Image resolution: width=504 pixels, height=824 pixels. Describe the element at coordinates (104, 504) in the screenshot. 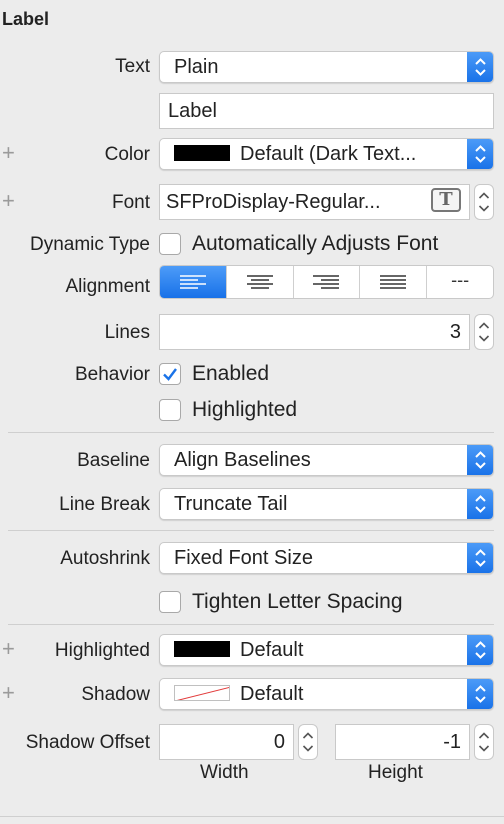

I see `line-break-label: Line Break` at that location.